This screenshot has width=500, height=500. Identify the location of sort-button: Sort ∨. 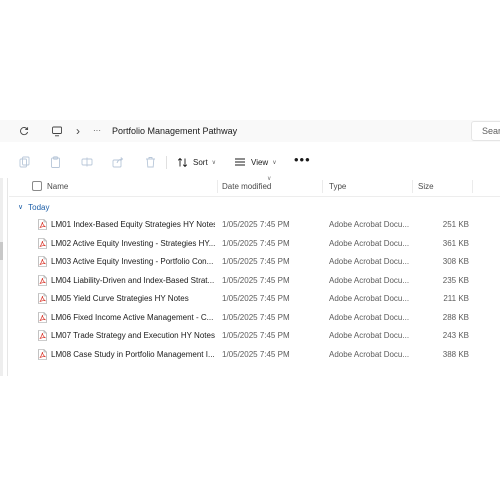
(196, 162).